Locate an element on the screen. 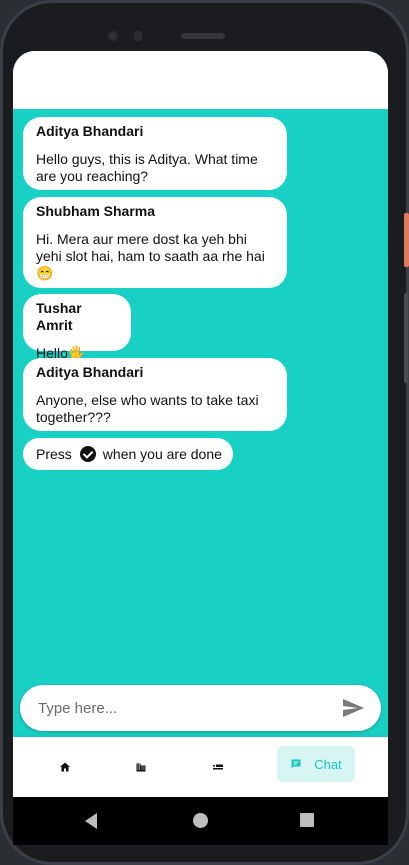  app-header is located at coordinates (200, 80).